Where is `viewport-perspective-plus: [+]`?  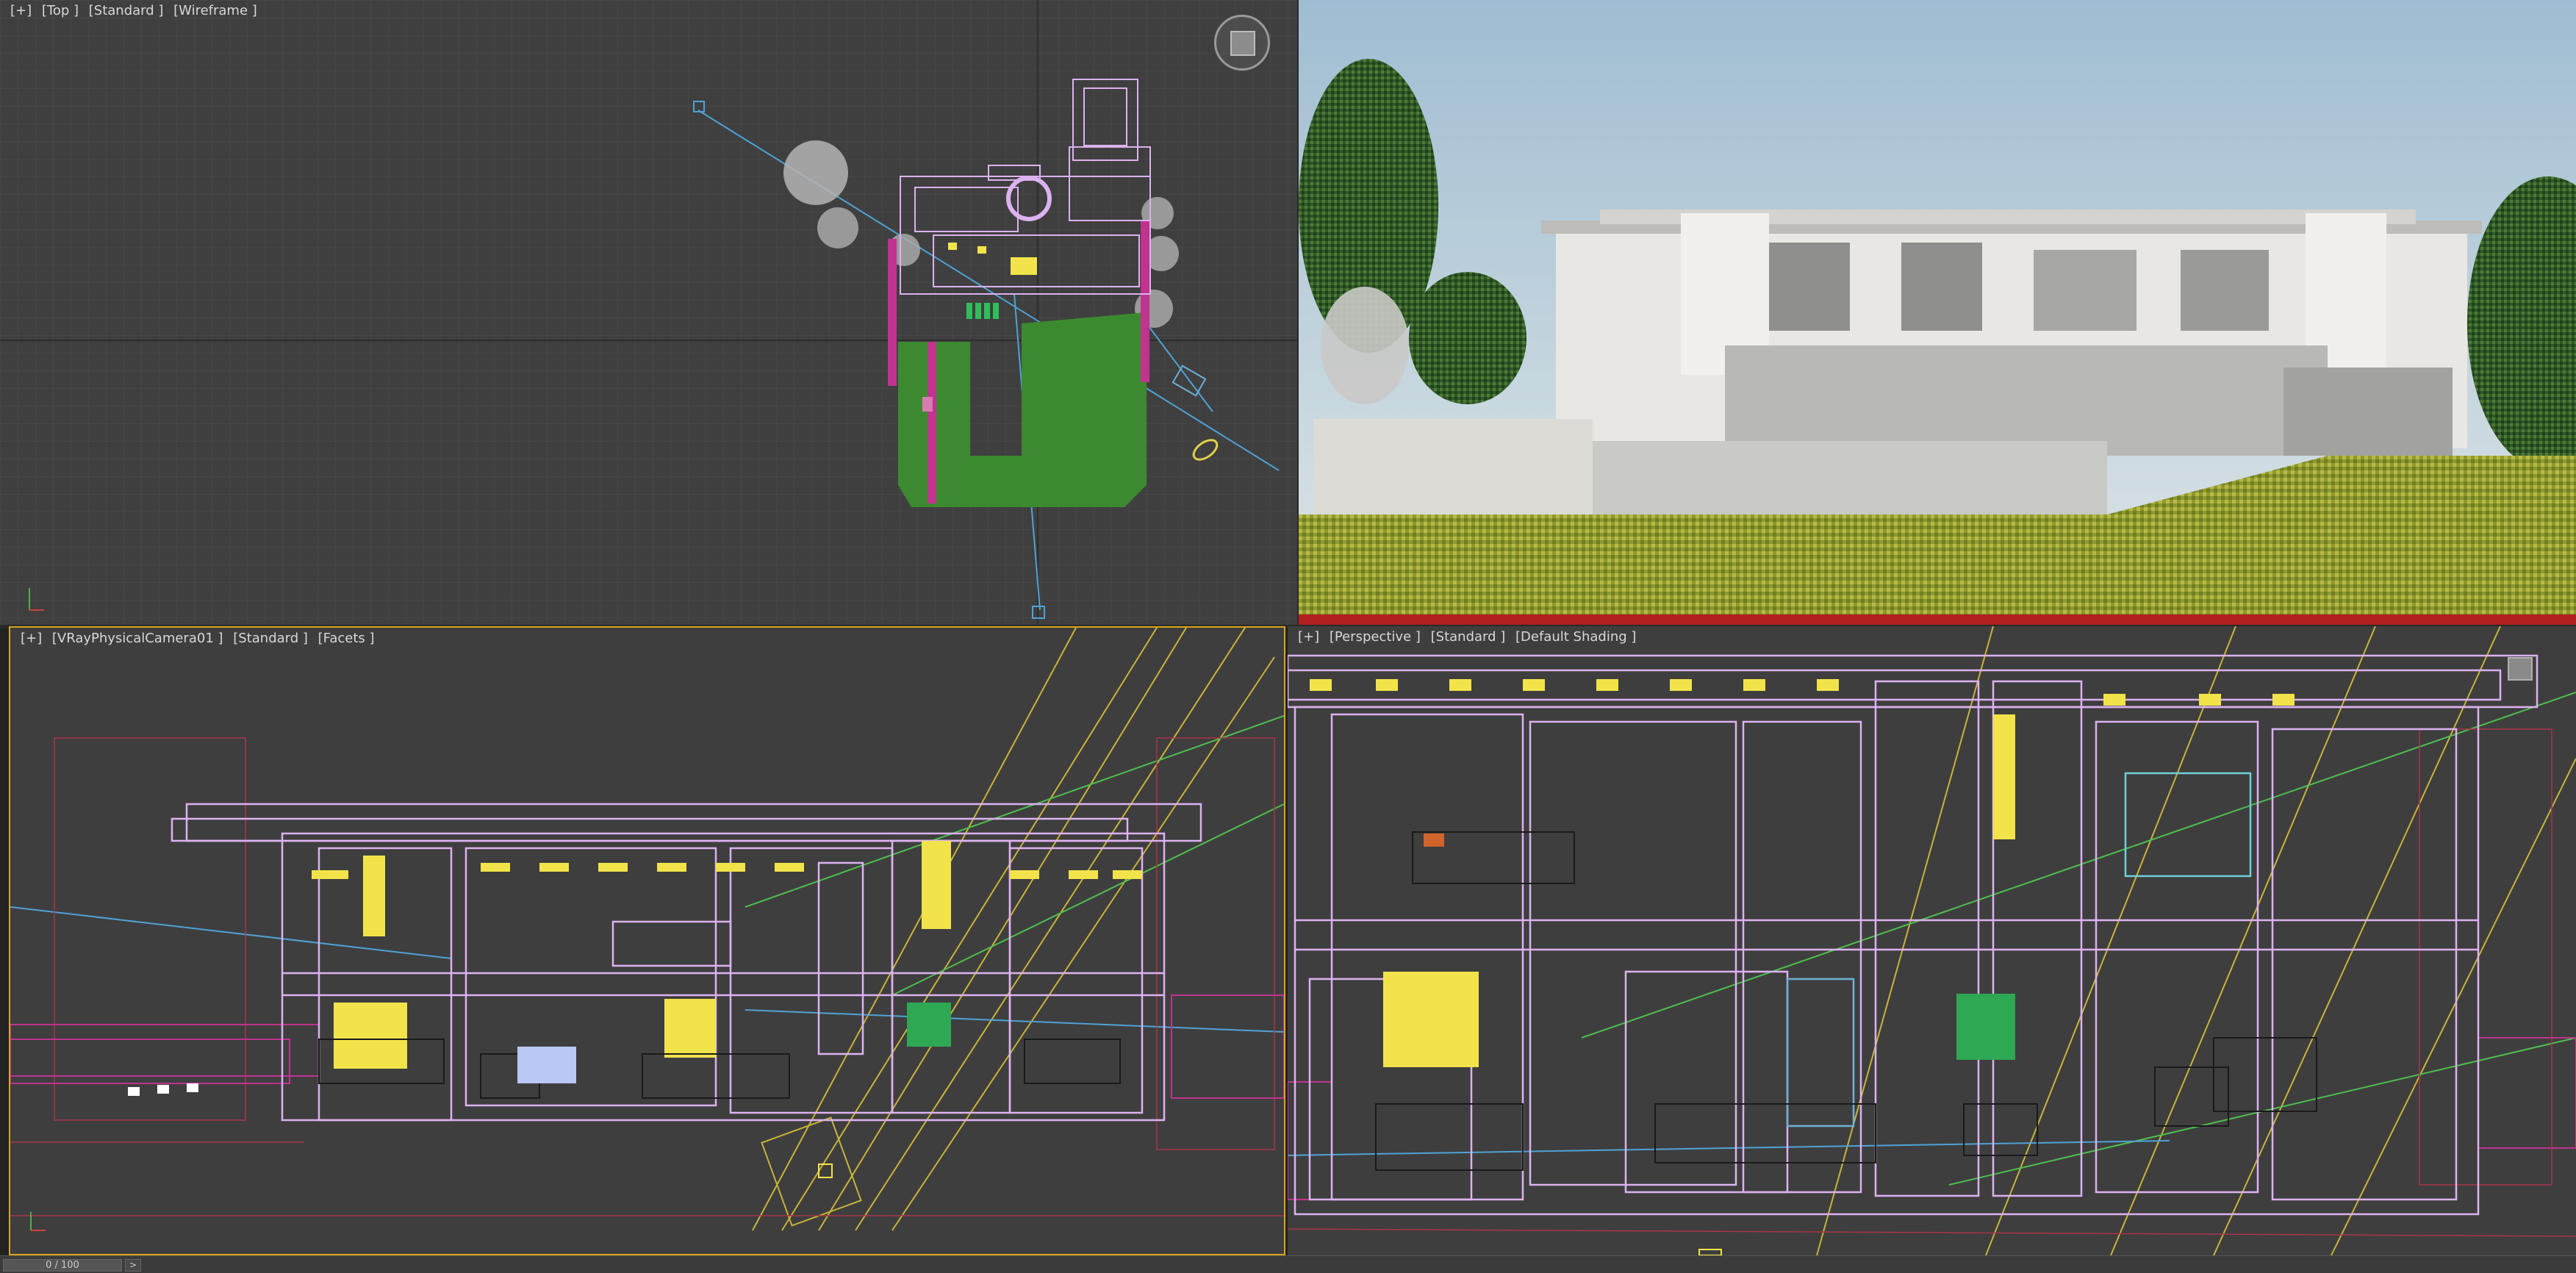 viewport-perspective-plus: [+] is located at coordinates (1308, 637).